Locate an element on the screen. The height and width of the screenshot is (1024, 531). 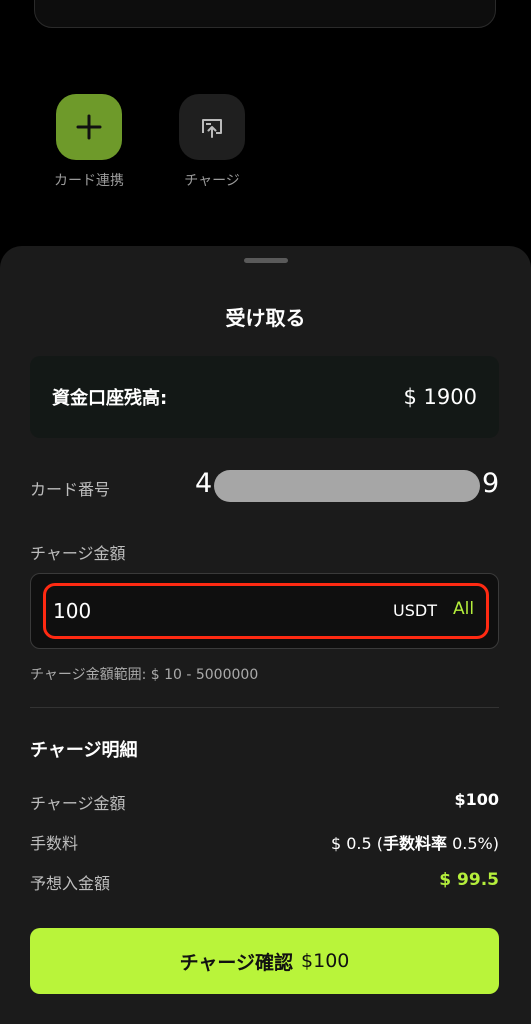
card-preview is located at coordinates (265, 14).